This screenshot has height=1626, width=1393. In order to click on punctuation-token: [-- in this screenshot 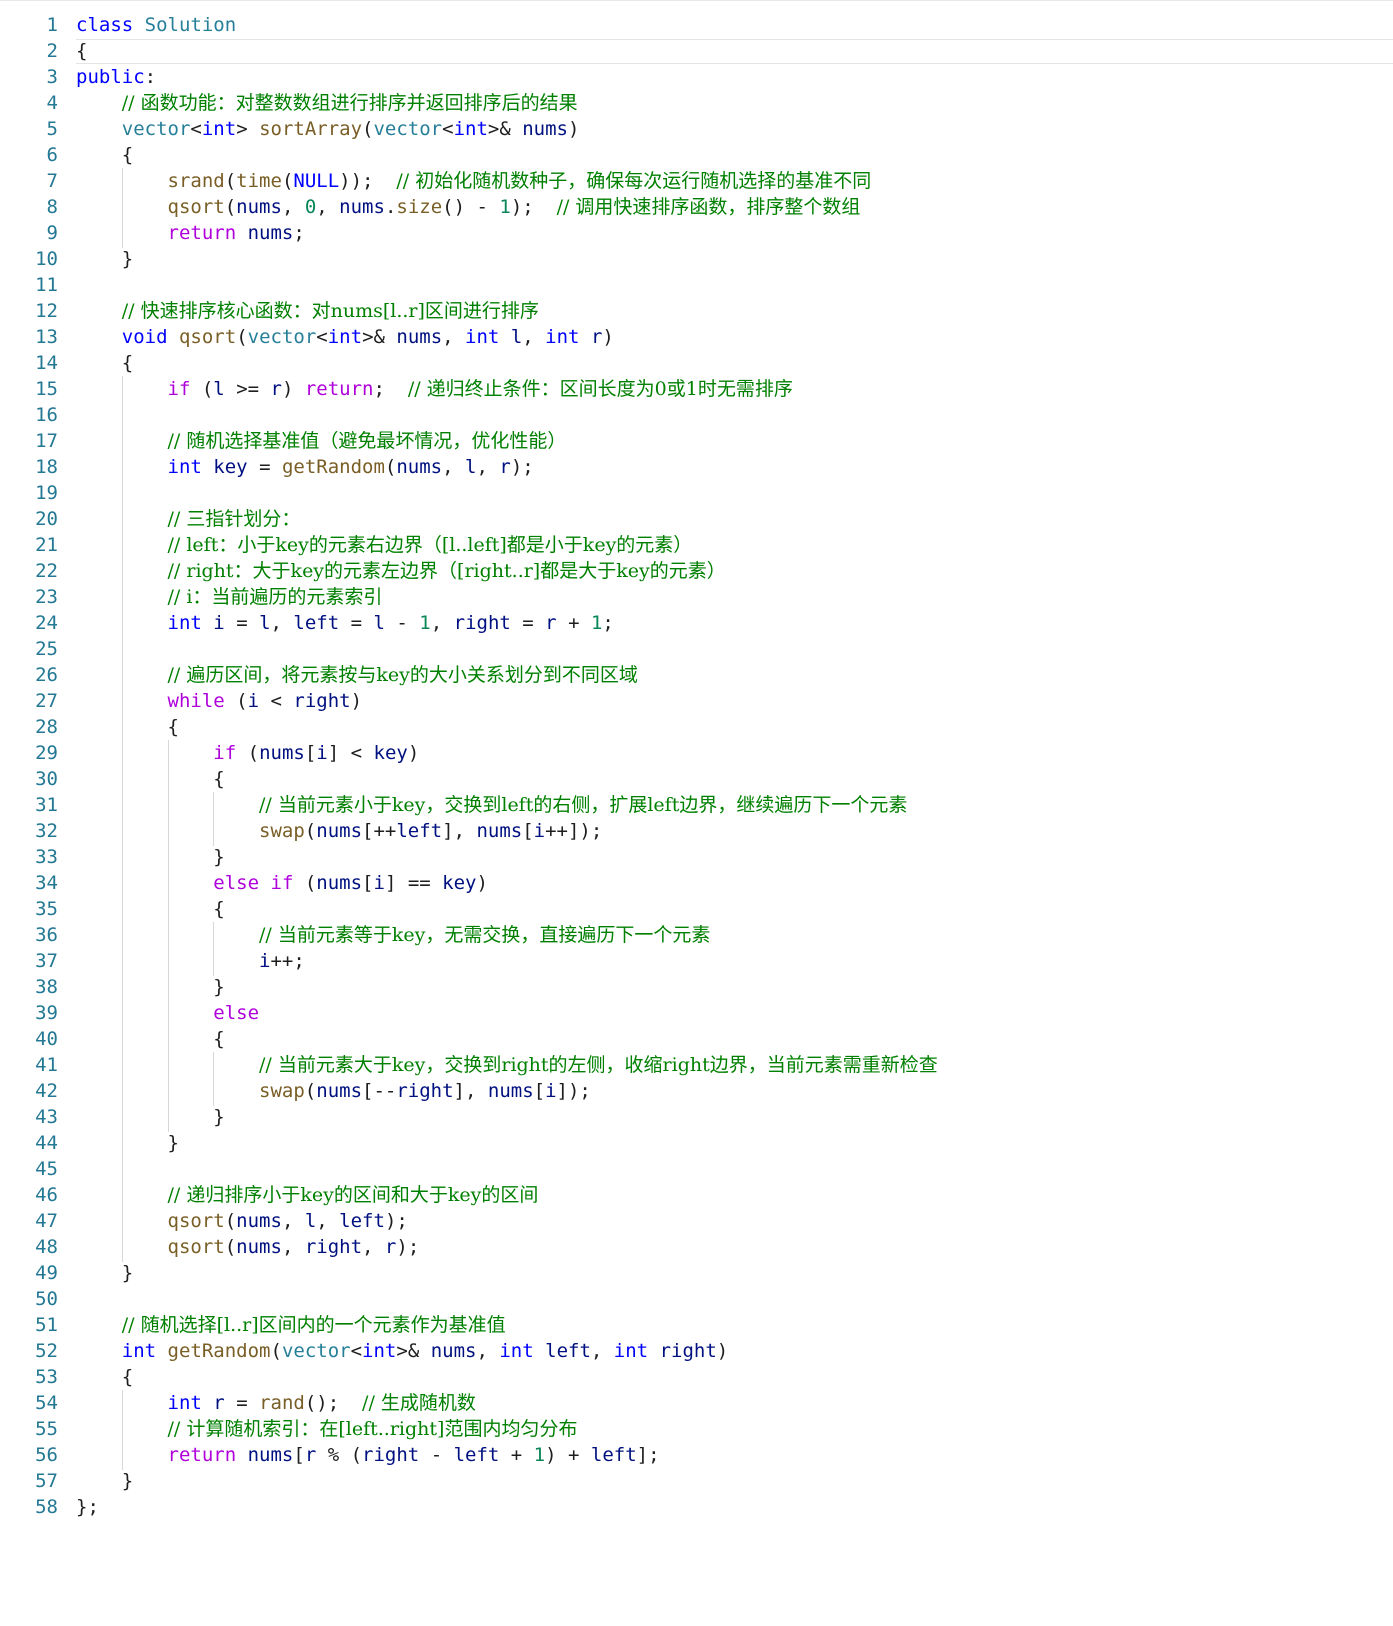, I will do `click(379, 1091)`.